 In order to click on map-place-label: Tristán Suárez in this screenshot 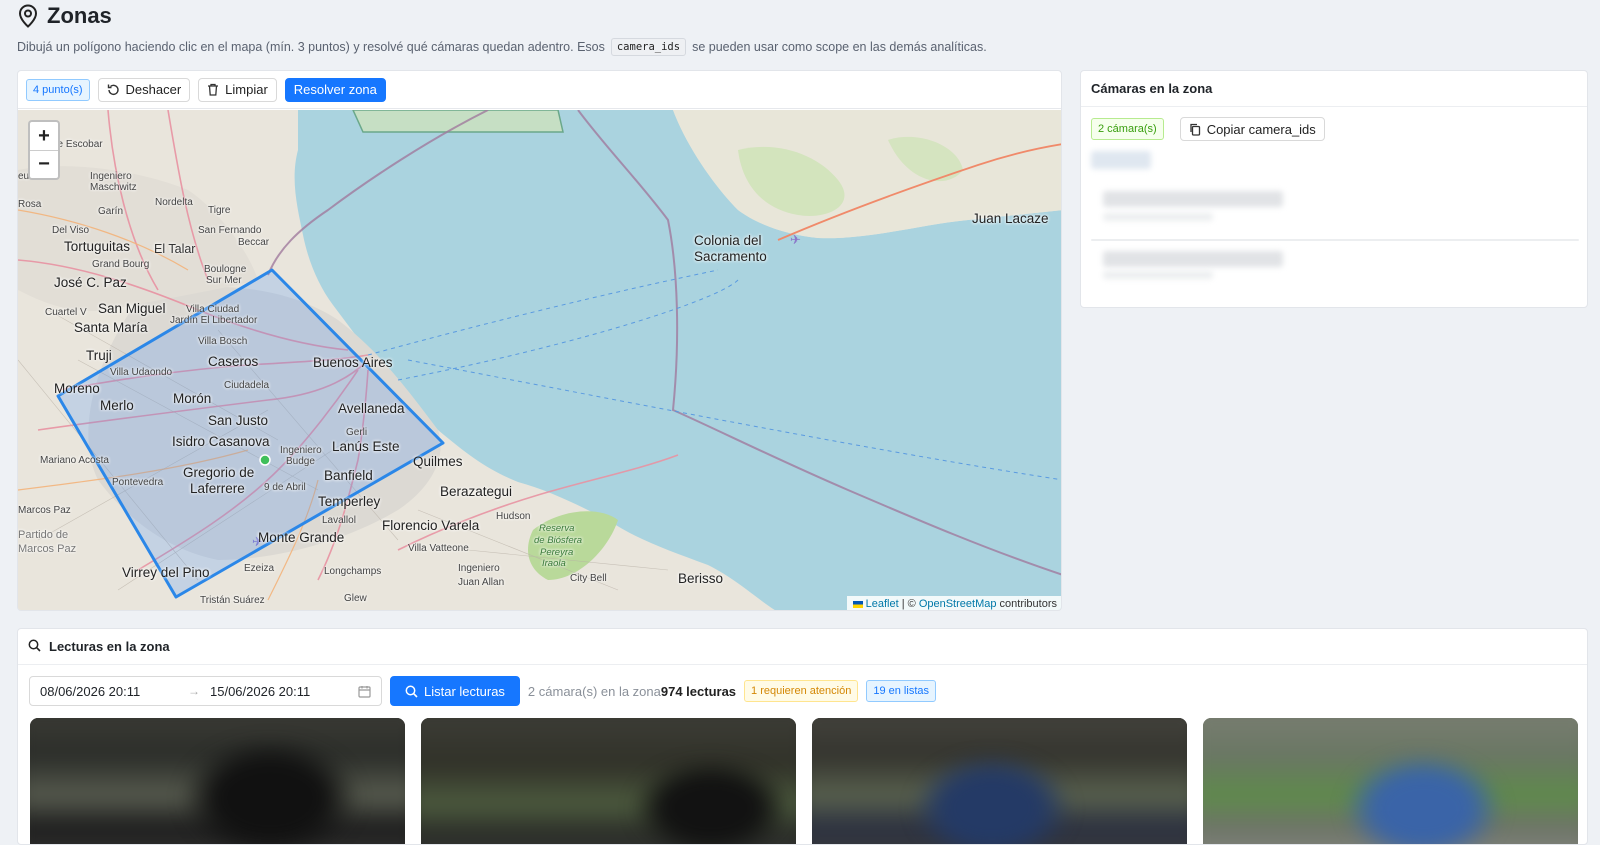, I will do `click(232, 600)`.